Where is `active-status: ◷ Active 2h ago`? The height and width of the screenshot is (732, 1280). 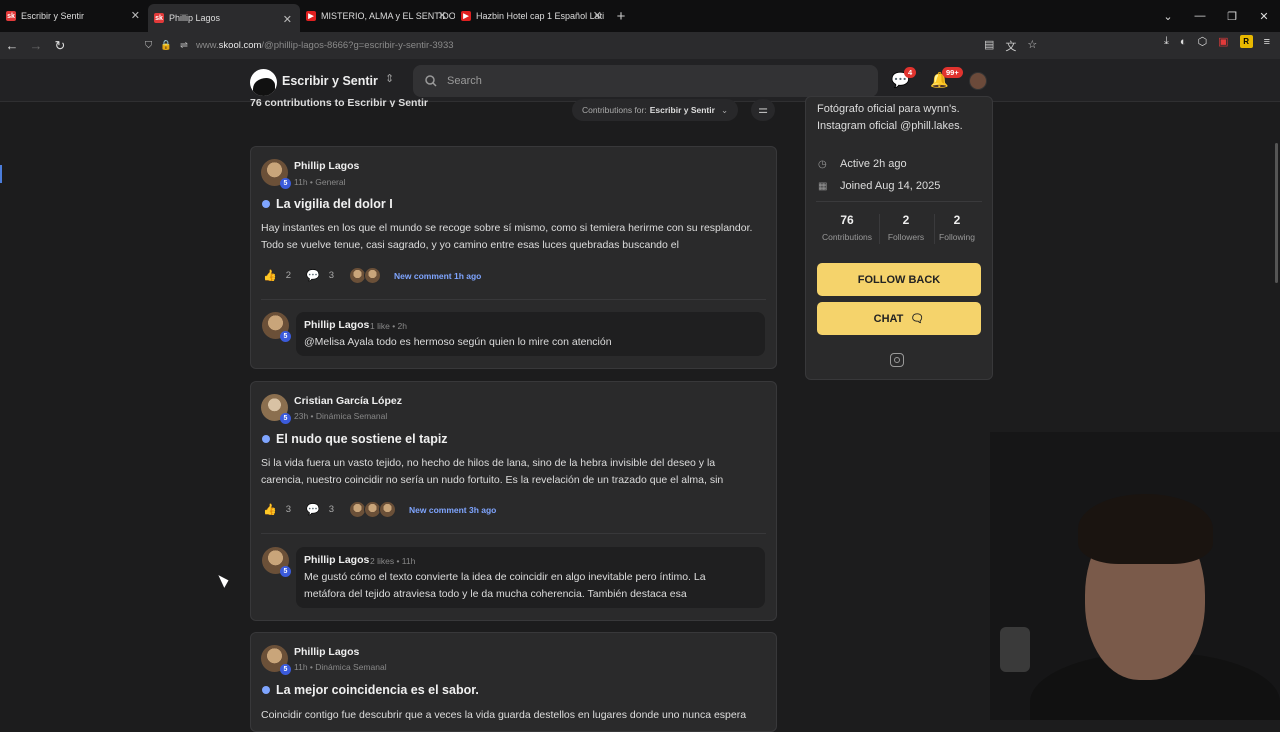
active-status: ◷ Active 2h ago is located at coordinates (862, 164).